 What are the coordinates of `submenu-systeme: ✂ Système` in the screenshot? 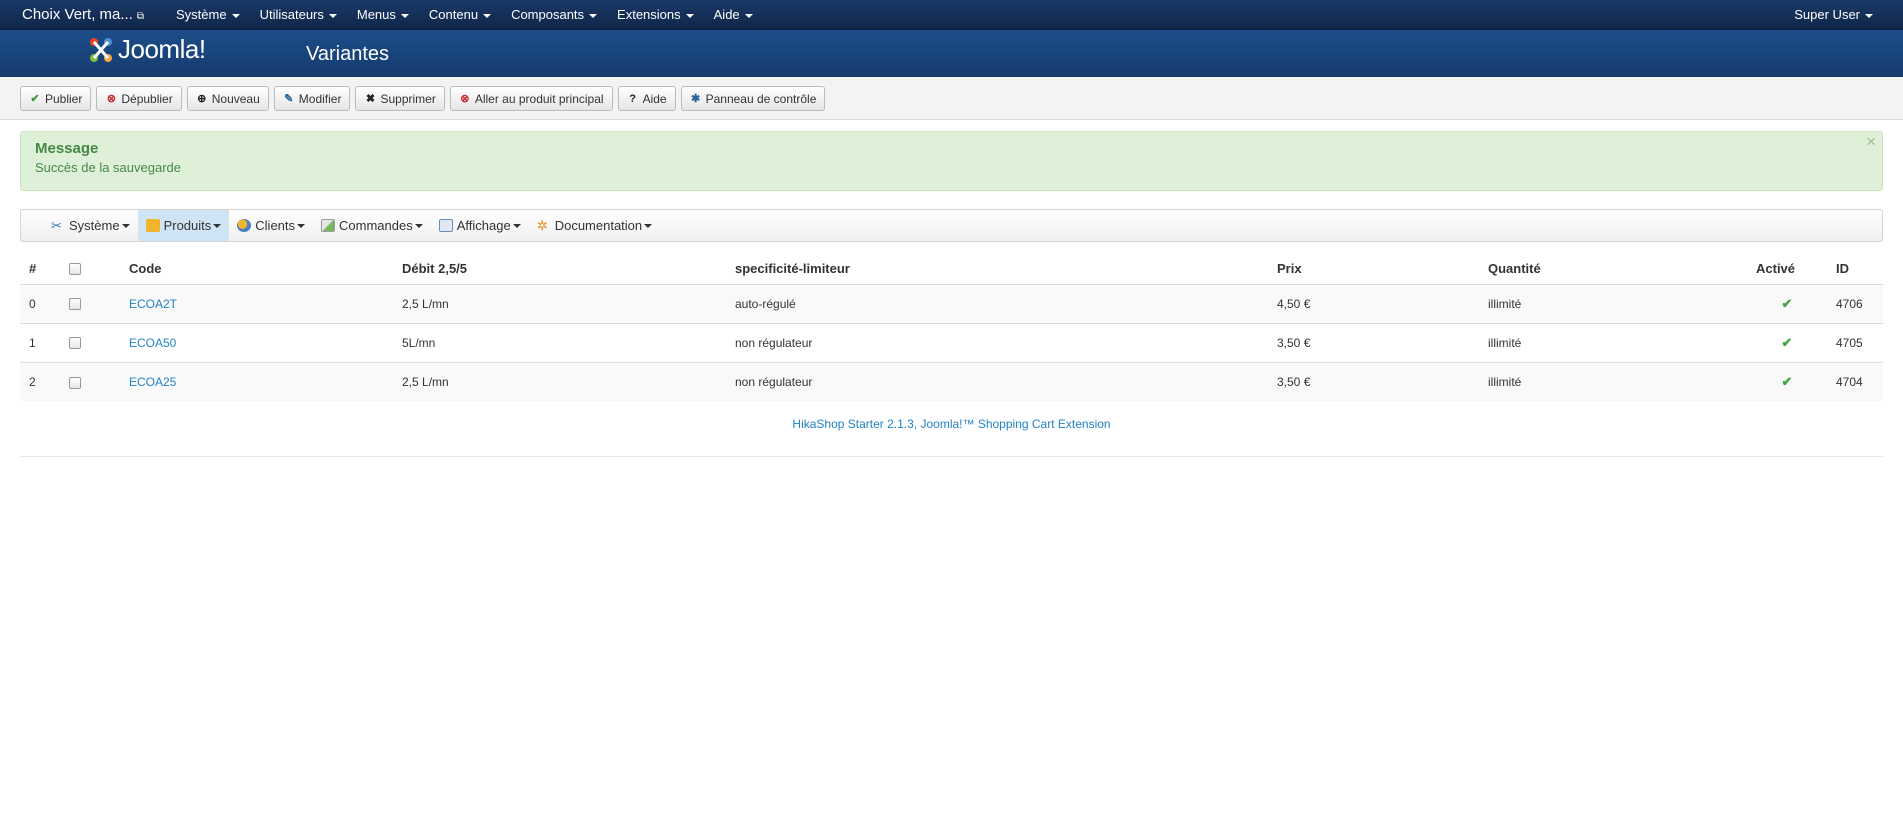 It's located at (90, 225).